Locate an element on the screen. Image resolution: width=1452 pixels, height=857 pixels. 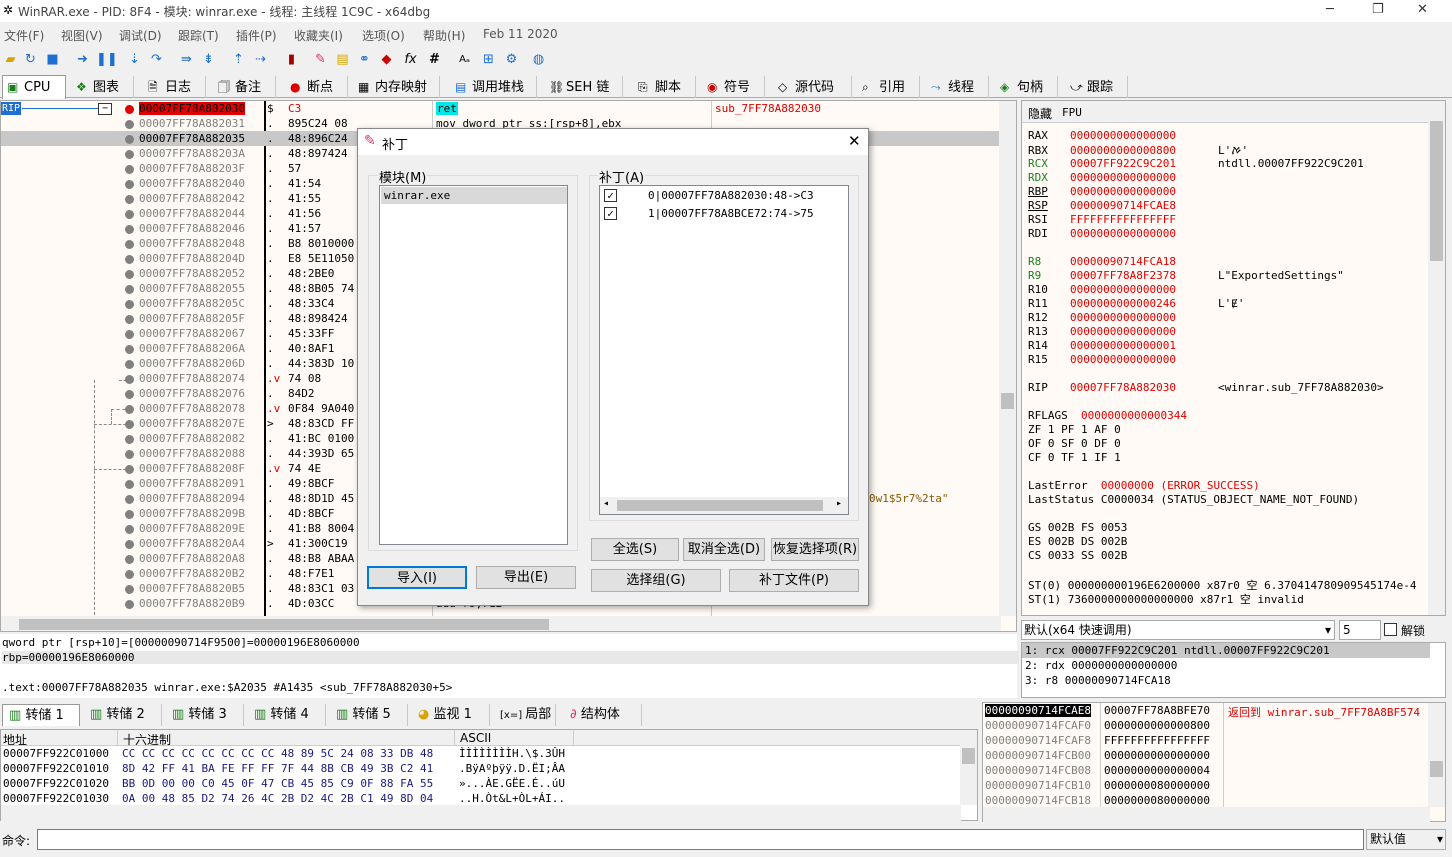
stack-row: 00000090714FCAF0 0000000000000800 is located at coordinates (1206, 726).